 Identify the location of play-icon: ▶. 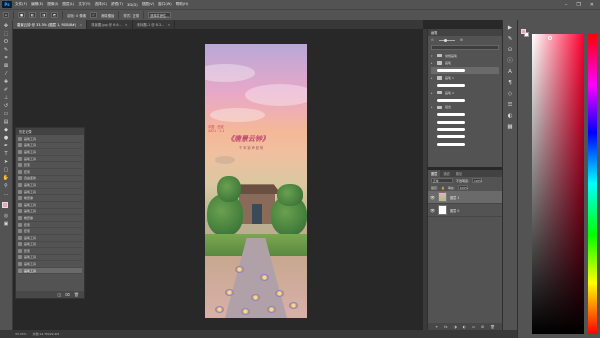
(510, 28).